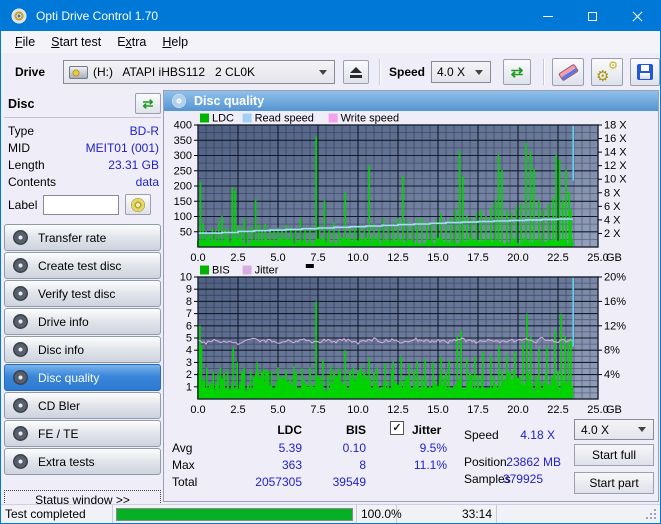  What do you see at coordinates (652, 515) in the screenshot?
I see `resize-grip` at bounding box center [652, 515].